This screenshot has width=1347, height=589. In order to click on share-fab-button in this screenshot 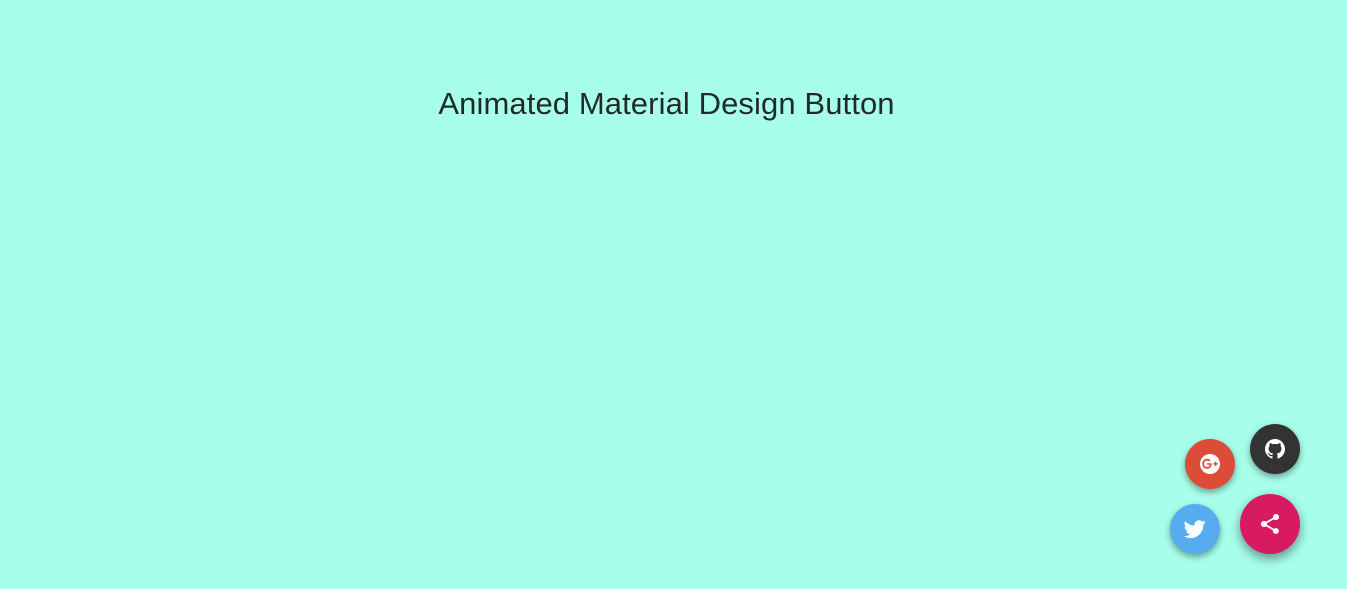, I will do `click(1270, 524)`.